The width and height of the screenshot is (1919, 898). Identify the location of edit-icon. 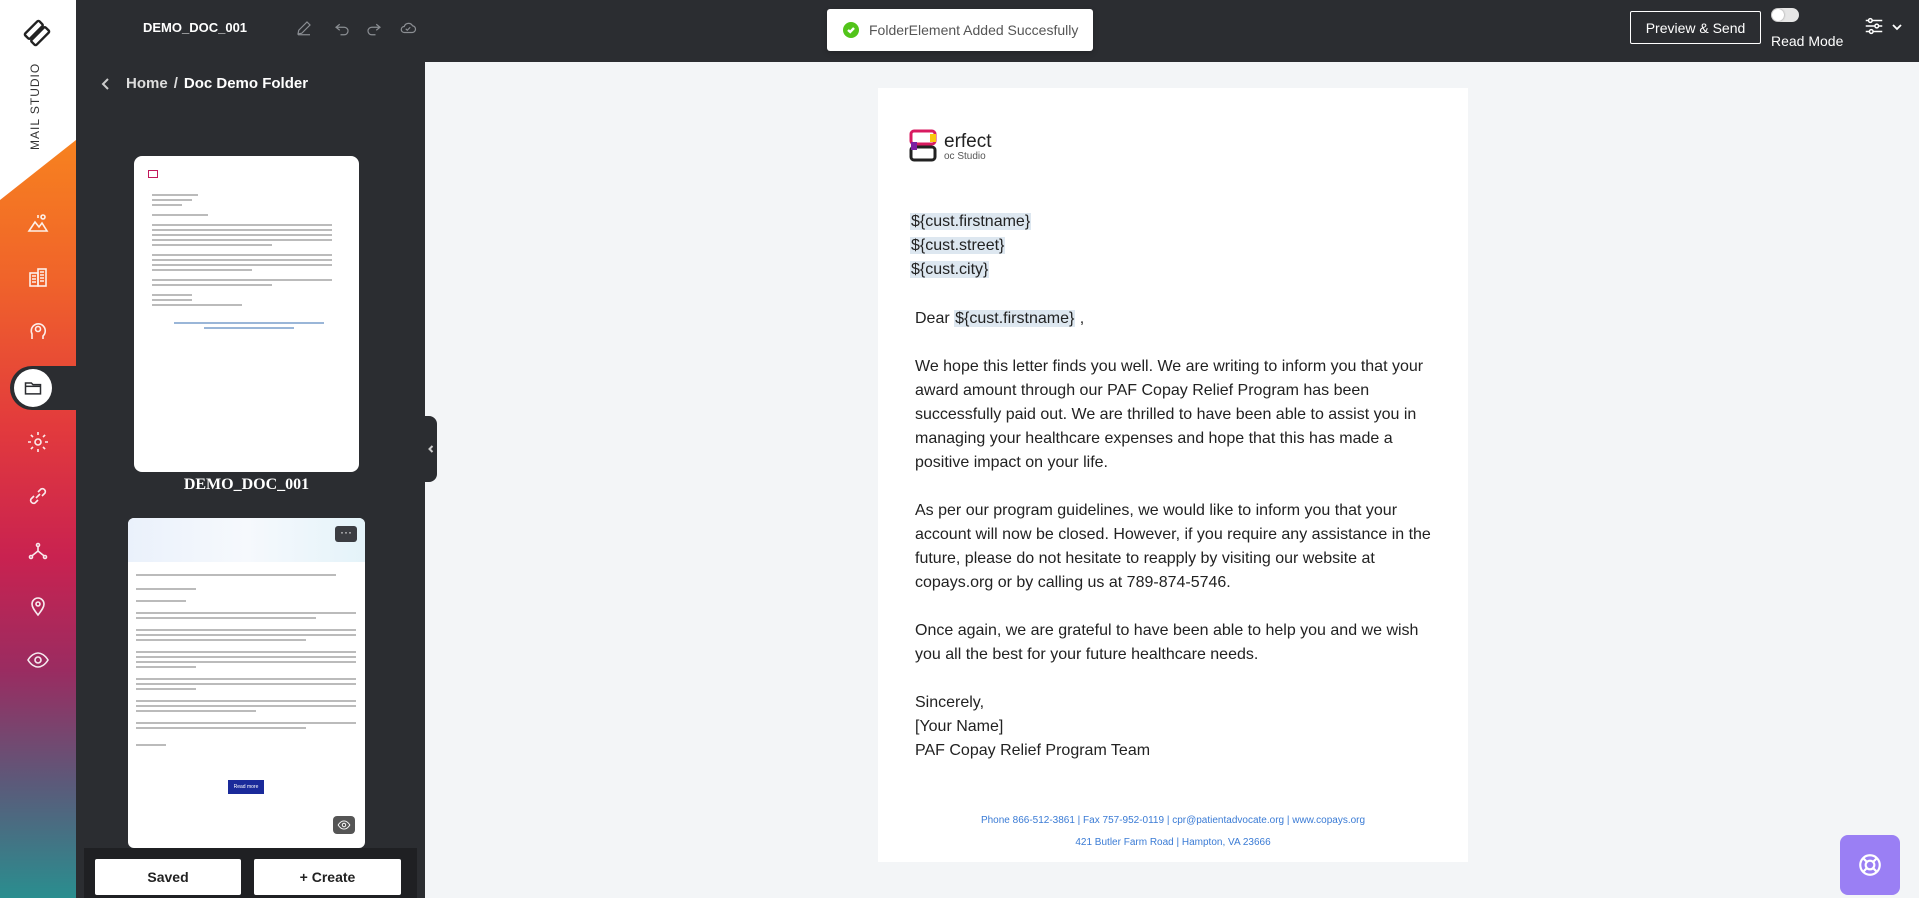
(304, 28).